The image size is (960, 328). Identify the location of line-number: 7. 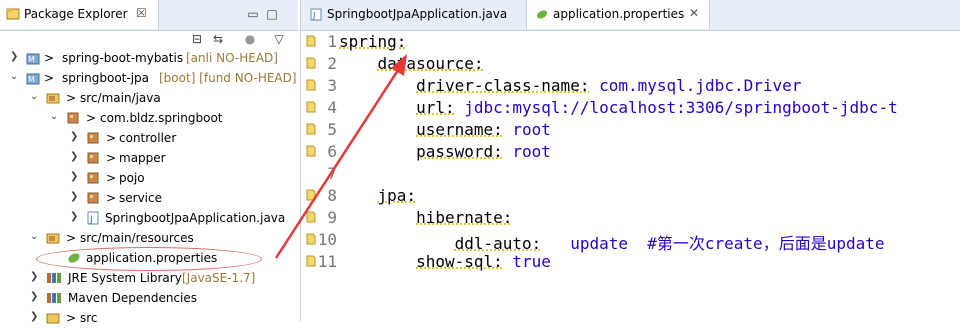
(332, 173).